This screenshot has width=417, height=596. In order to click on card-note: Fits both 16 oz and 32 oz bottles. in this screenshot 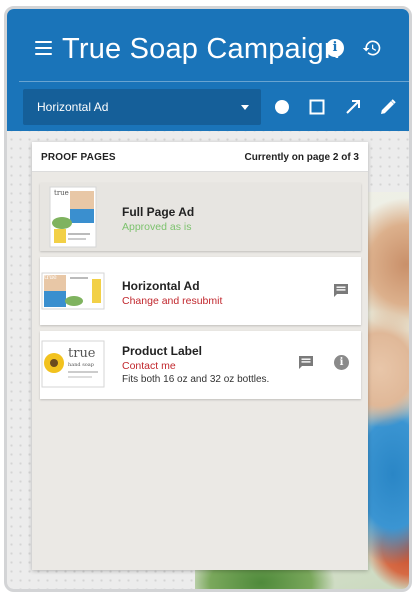, I will do `click(196, 379)`.